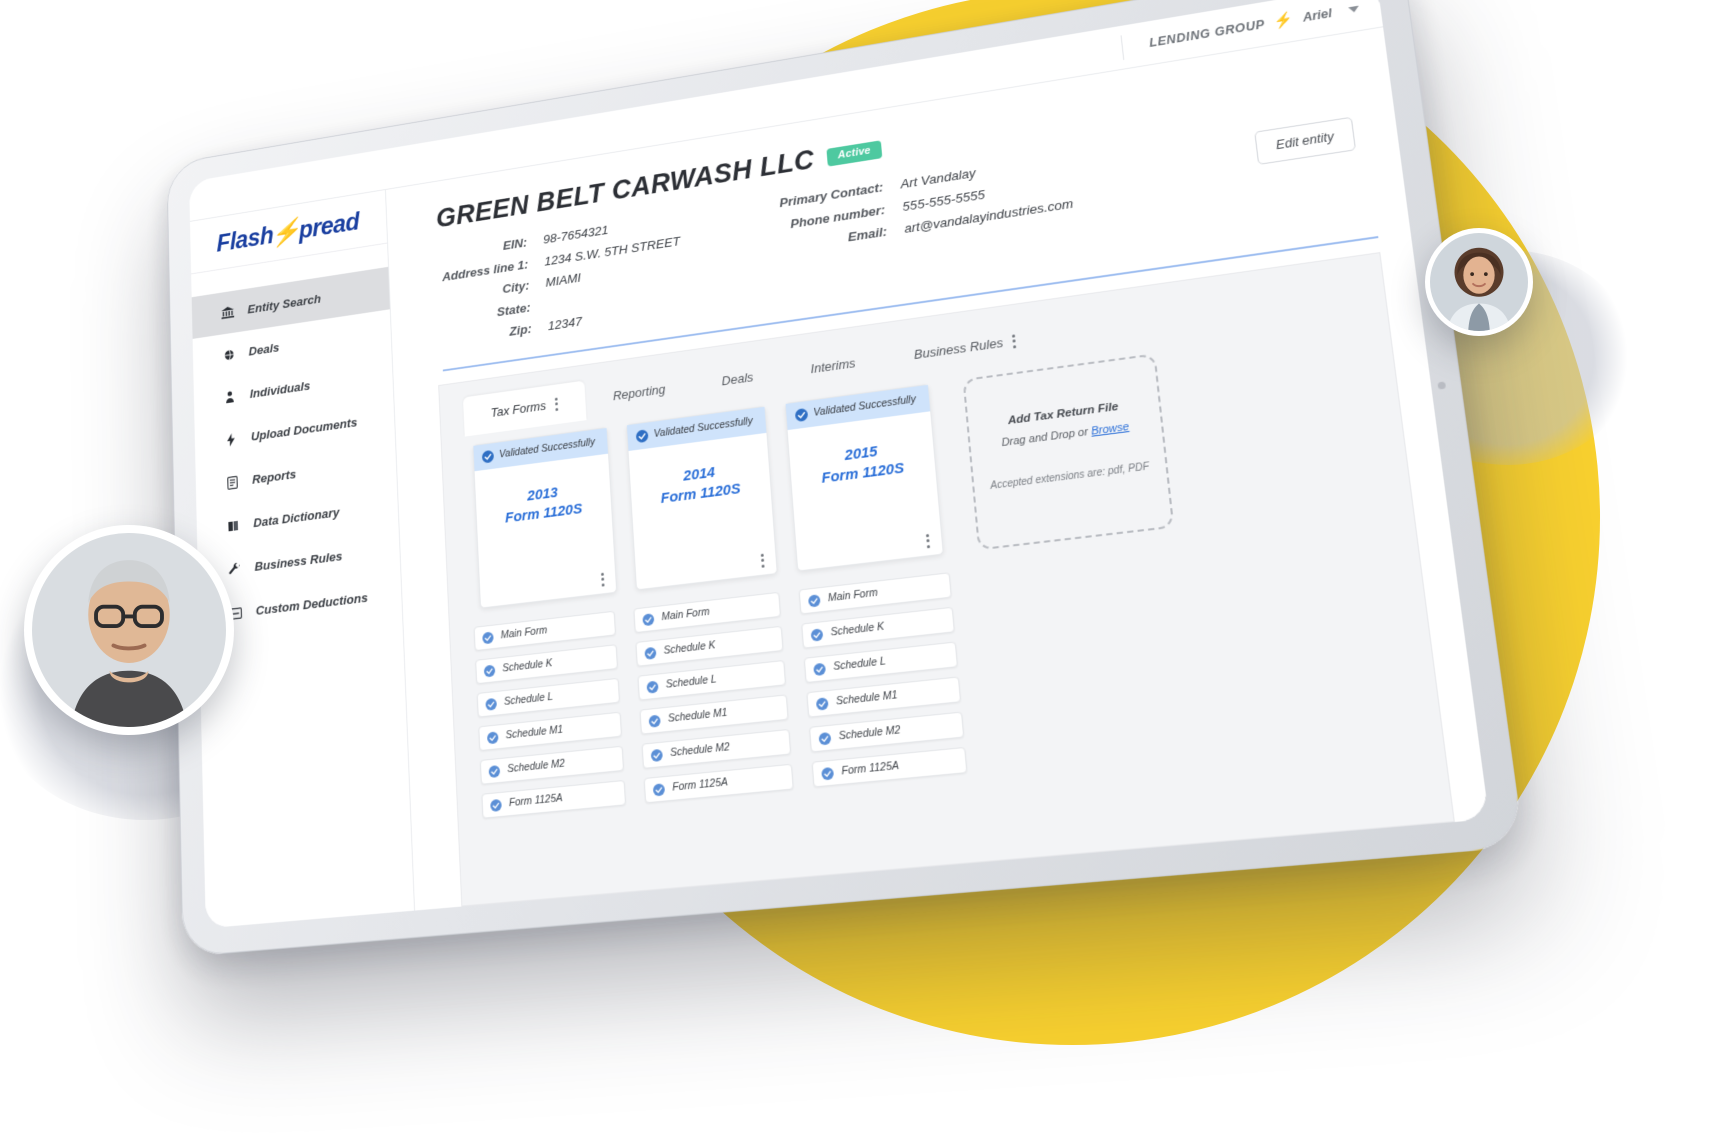 Image resolution: width=1730 pixels, height=1148 pixels. I want to click on status-badge: Active, so click(854, 153).